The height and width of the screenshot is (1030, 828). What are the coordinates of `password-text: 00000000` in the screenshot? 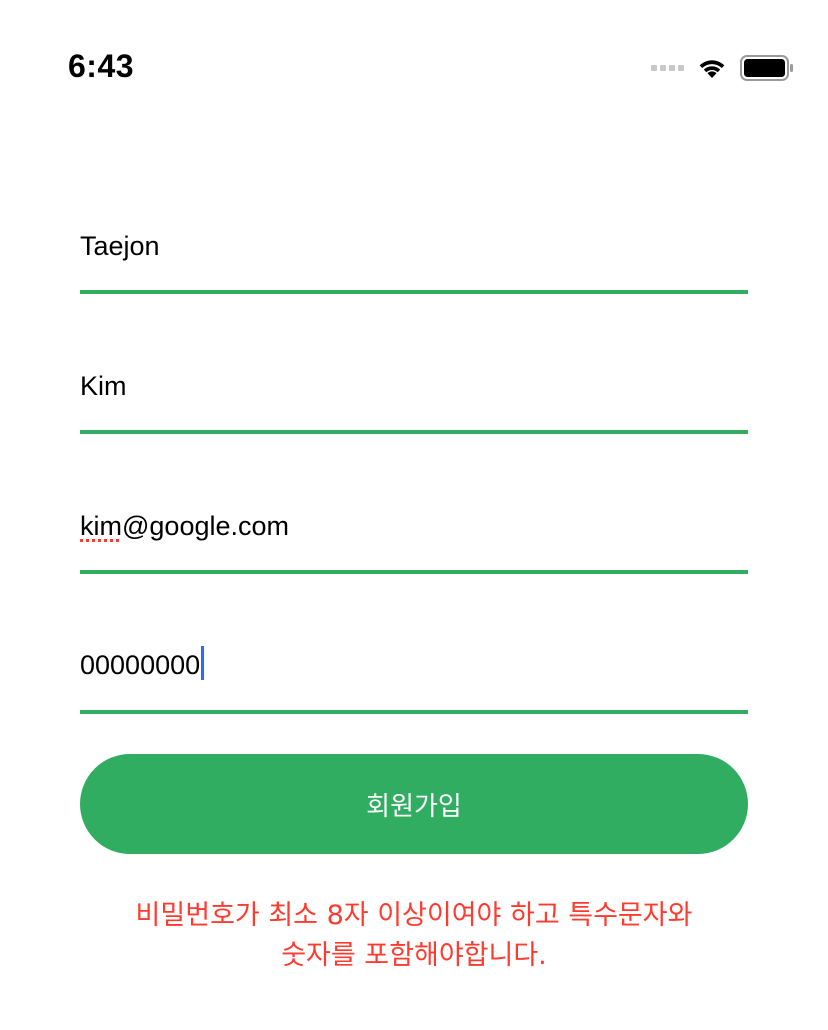 It's located at (140, 665).